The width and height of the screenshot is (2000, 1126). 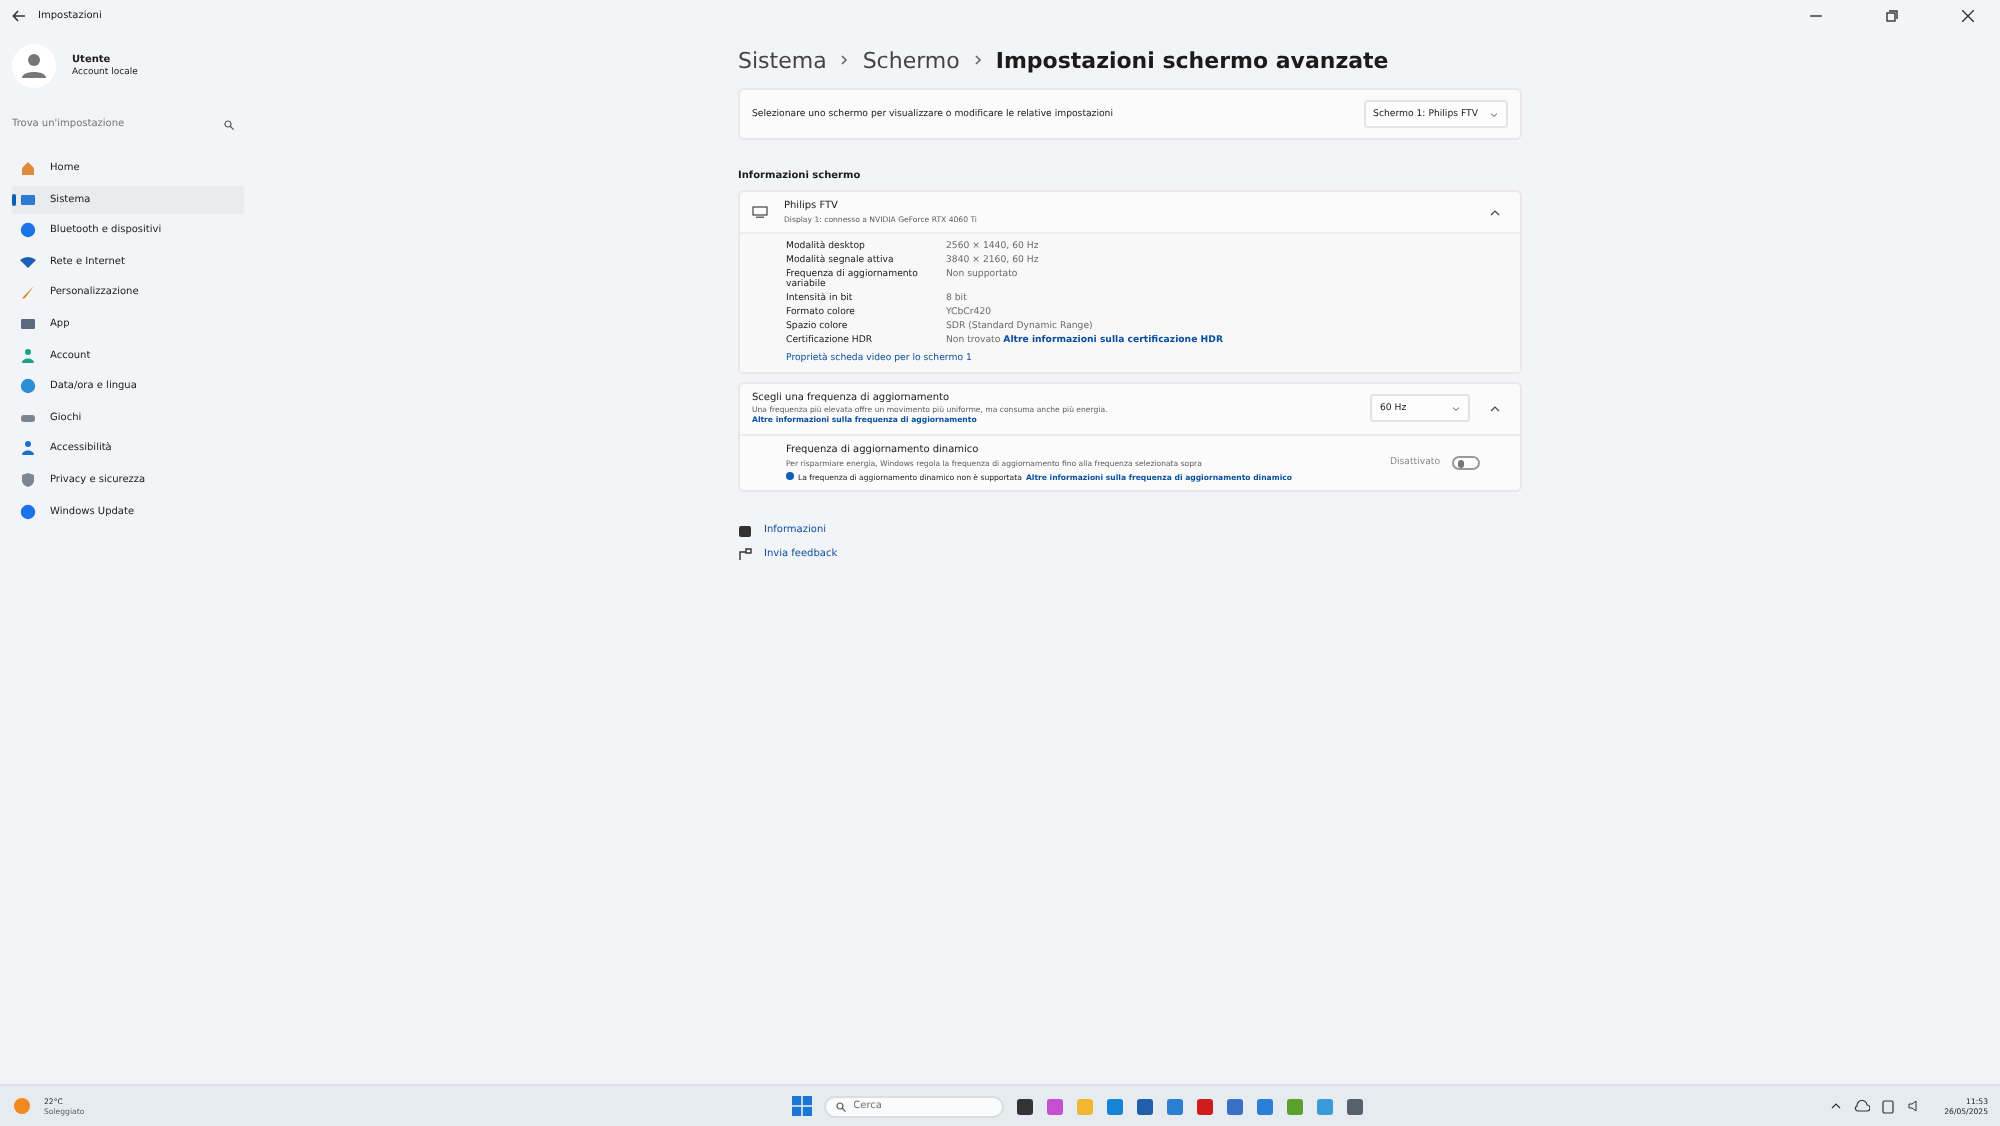 What do you see at coordinates (1862, 1106) in the screenshot?
I see `cloud-icon` at bounding box center [1862, 1106].